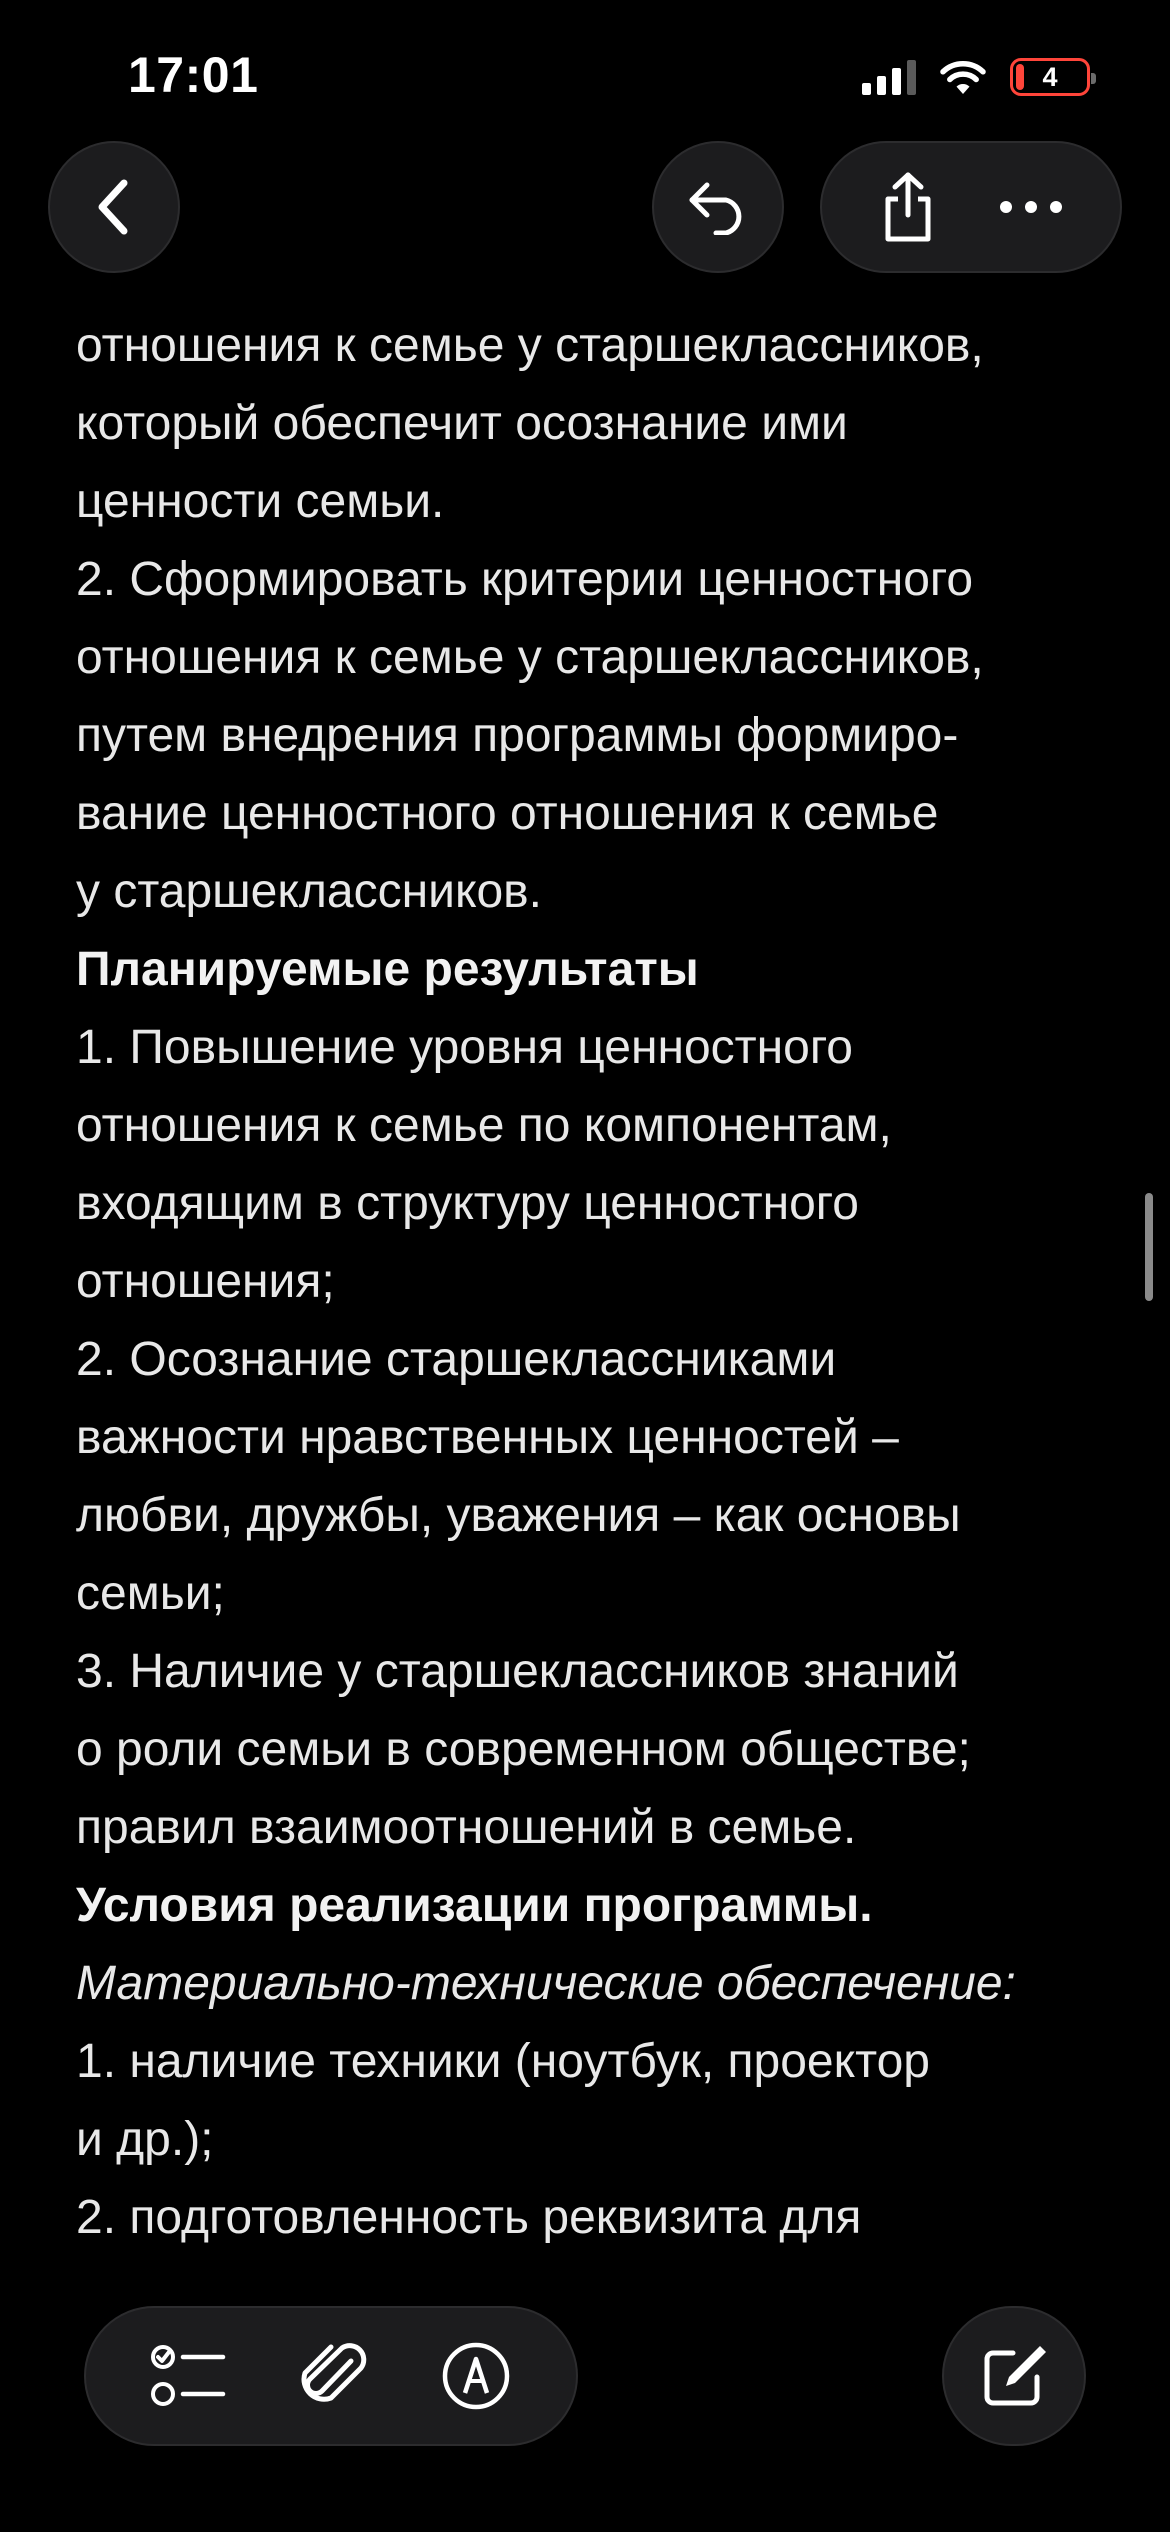  Describe the element at coordinates (517, 1671) in the screenshot. I see `note-line: 3. Наличие у старшеклассников знаний` at that location.